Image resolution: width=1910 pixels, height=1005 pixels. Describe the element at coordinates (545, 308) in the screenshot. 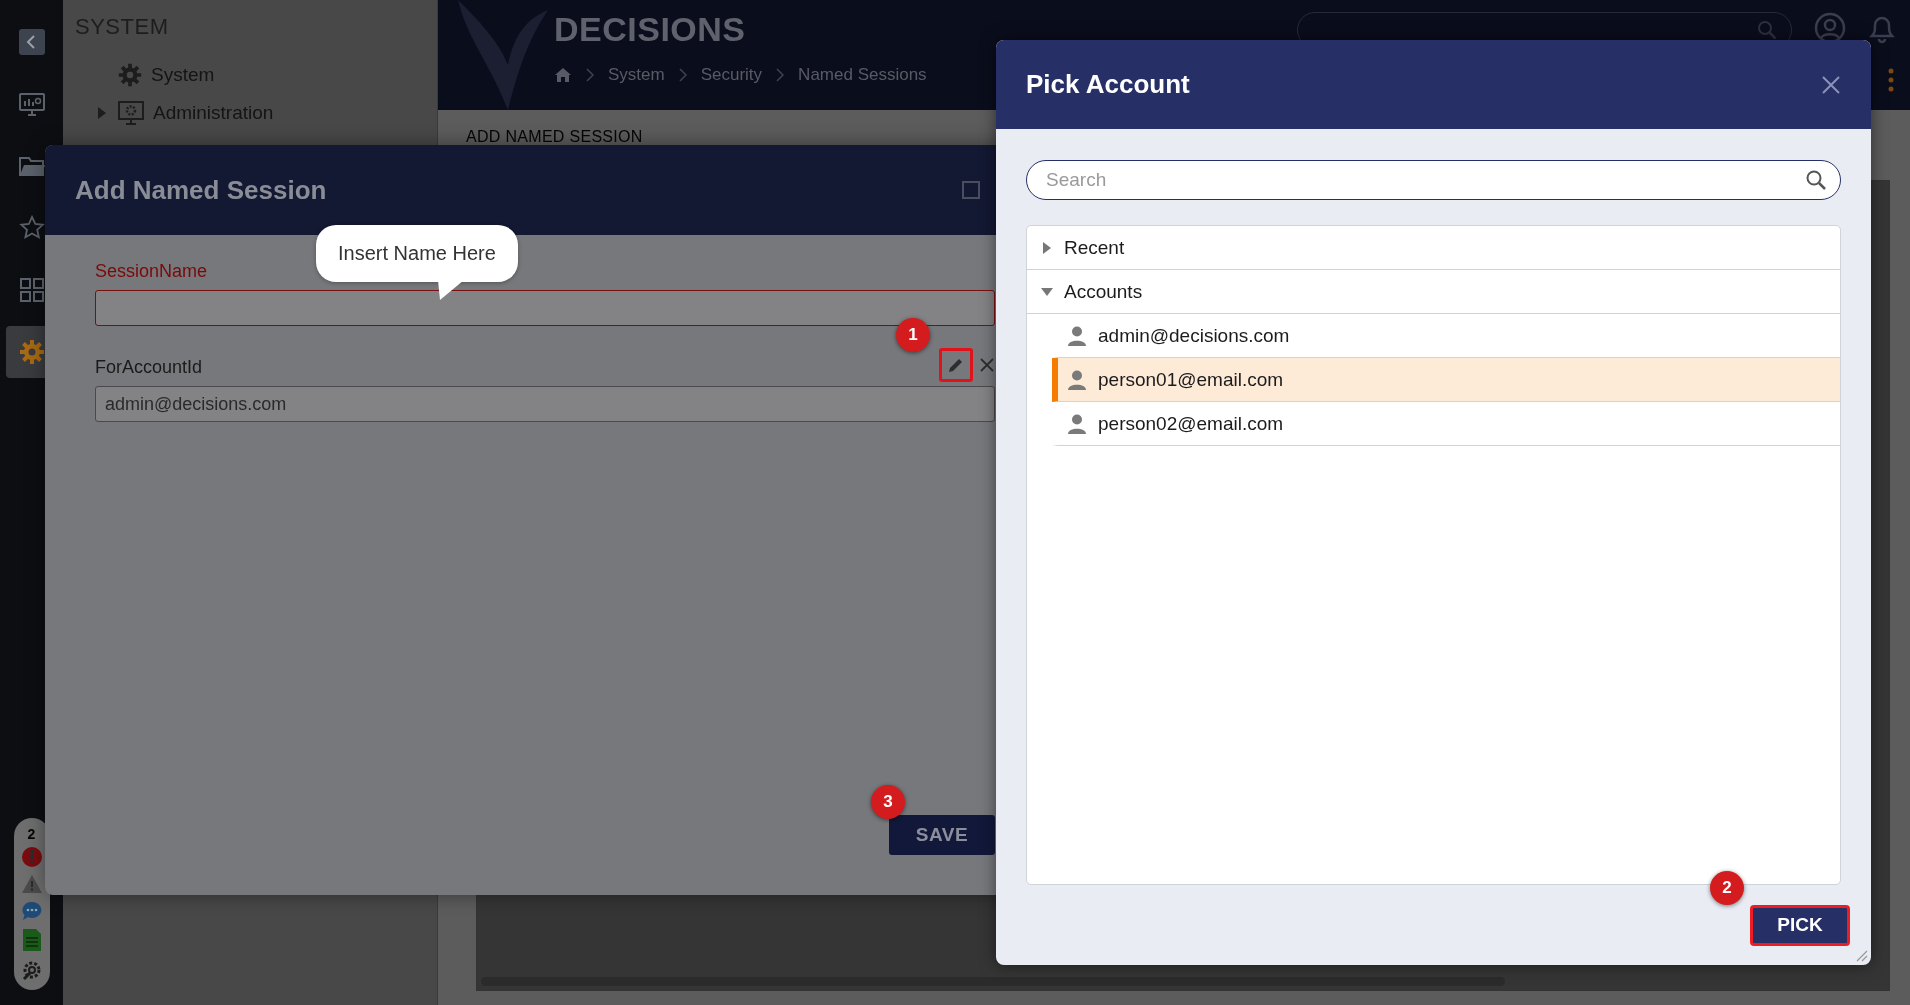

I see `input-field` at that location.